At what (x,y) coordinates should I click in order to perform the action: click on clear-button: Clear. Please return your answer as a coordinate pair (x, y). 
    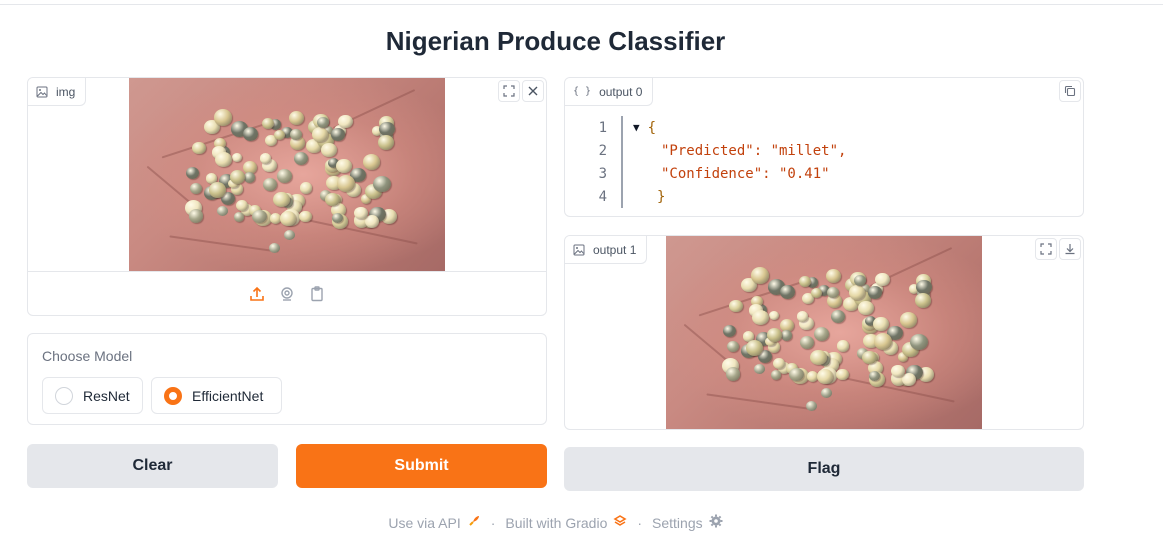
    Looking at the image, I should click on (152, 466).